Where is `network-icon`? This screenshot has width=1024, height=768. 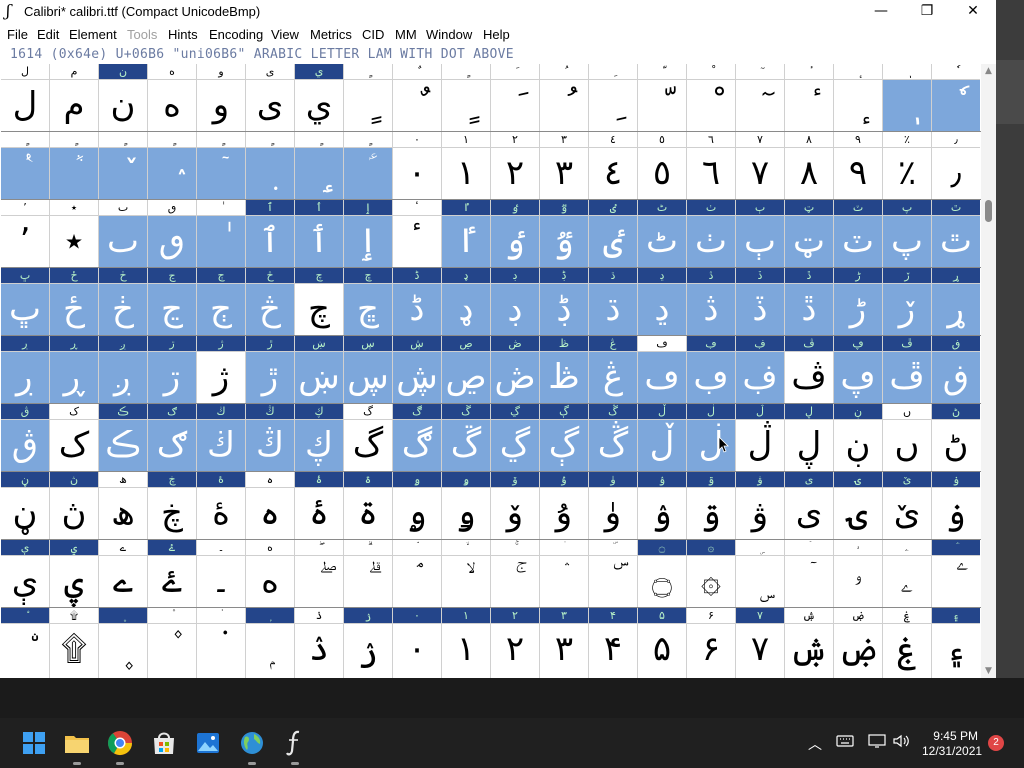
network-icon is located at coordinates (877, 743).